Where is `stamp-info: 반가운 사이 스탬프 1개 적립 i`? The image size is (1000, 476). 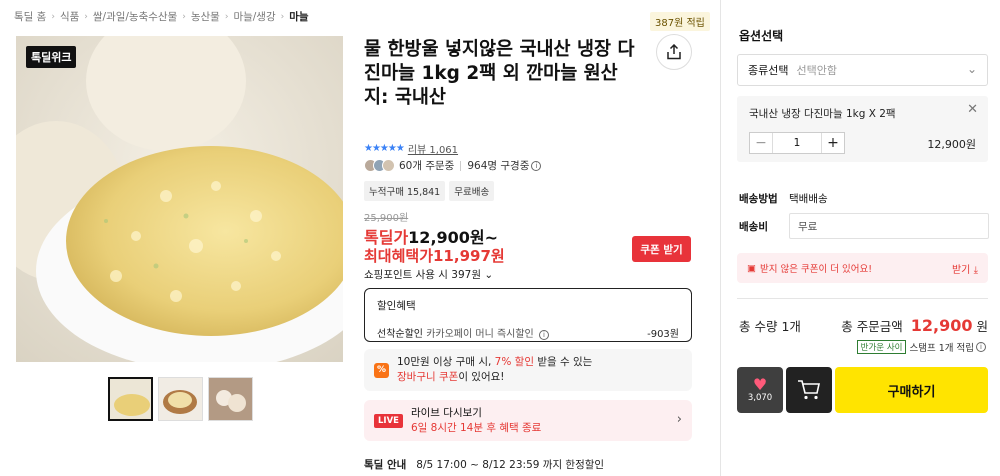 stamp-info: 반가운 사이 스탬프 1개 적립 i is located at coordinates (921, 347).